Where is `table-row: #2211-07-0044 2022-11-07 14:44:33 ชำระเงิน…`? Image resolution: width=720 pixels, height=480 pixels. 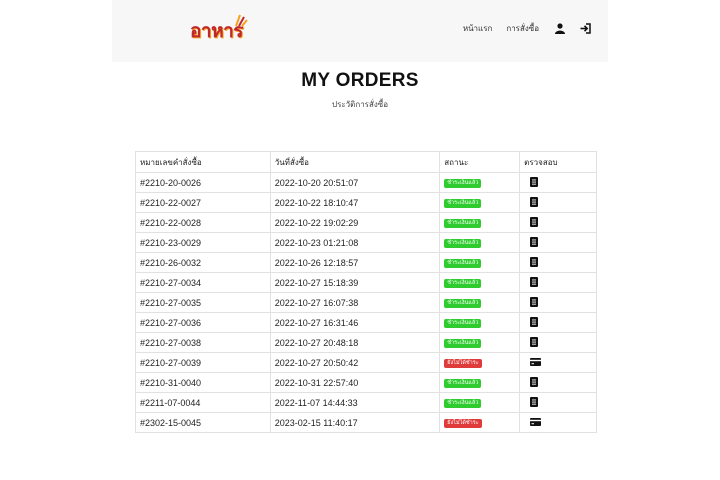
table-row: #2211-07-0044 2022-11-07 14:44:33 ชำระเงิน… is located at coordinates (366, 402).